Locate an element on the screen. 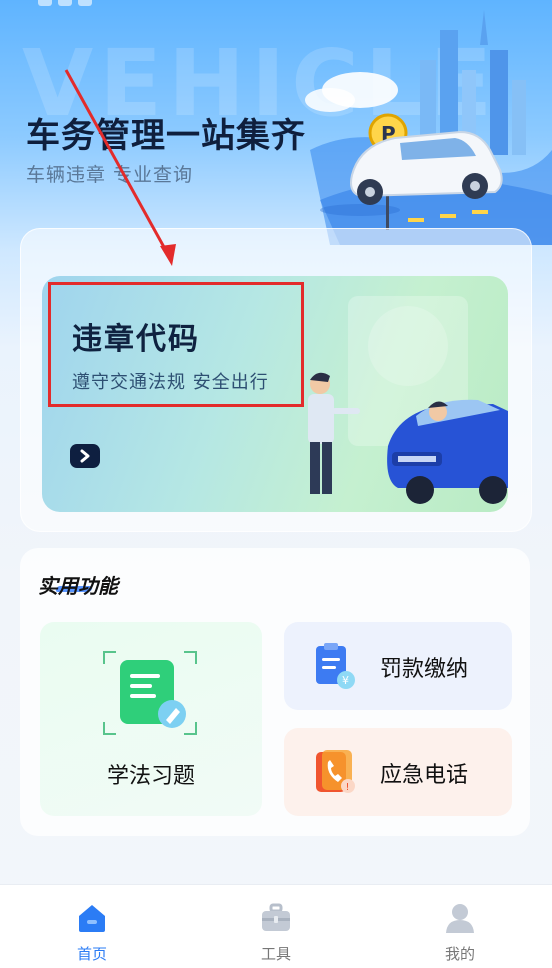 This screenshot has height=968, width=552. tile-fine-payment-label: 罚款缴纳 is located at coordinates (424, 669).